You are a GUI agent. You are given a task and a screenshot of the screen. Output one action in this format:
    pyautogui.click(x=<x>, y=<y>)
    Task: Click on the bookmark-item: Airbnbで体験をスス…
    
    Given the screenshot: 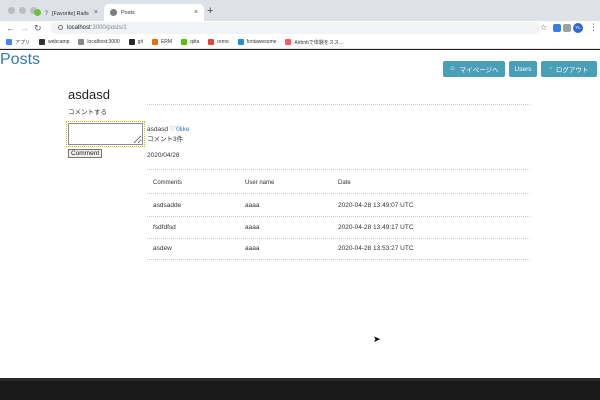 What is the action you would take?
    pyautogui.click(x=314, y=42)
    